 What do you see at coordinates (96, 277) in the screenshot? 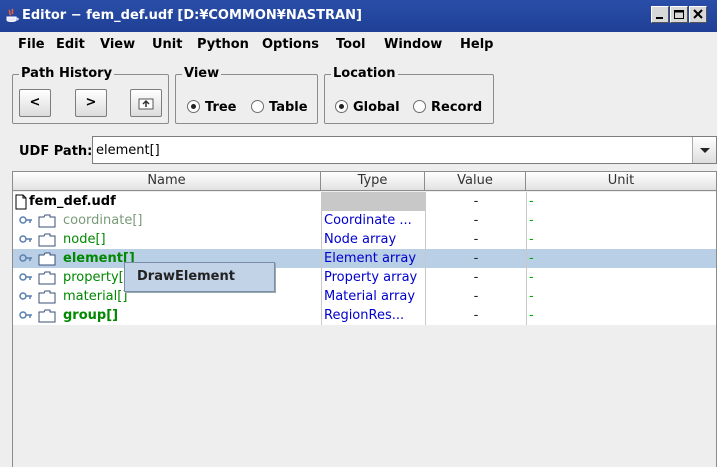
I see `row-name: property[]` at bounding box center [96, 277].